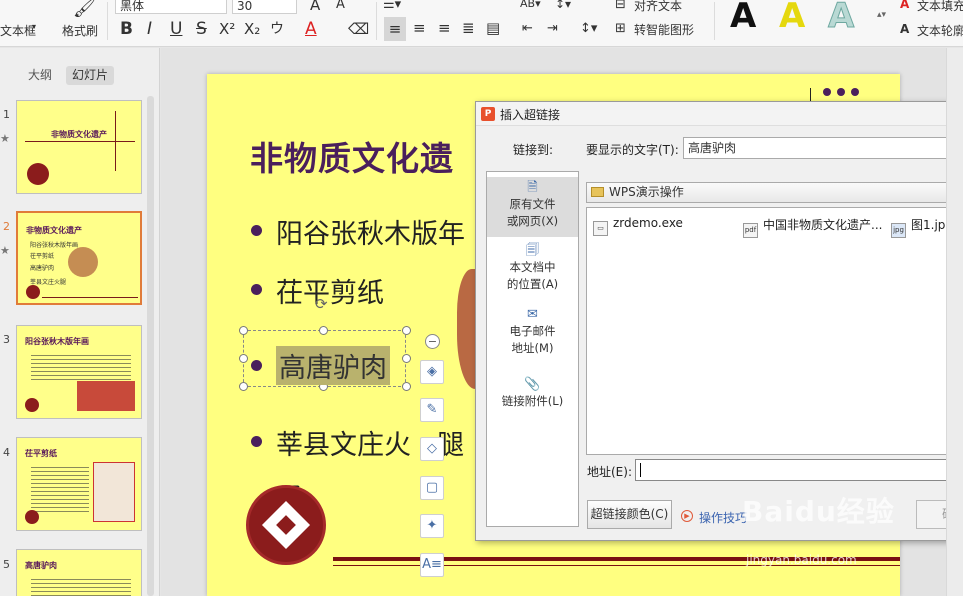  What do you see at coordinates (530, 5) in the screenshot?
I see `text-direction-icon: AB▾` at bounding box center [530, 5].